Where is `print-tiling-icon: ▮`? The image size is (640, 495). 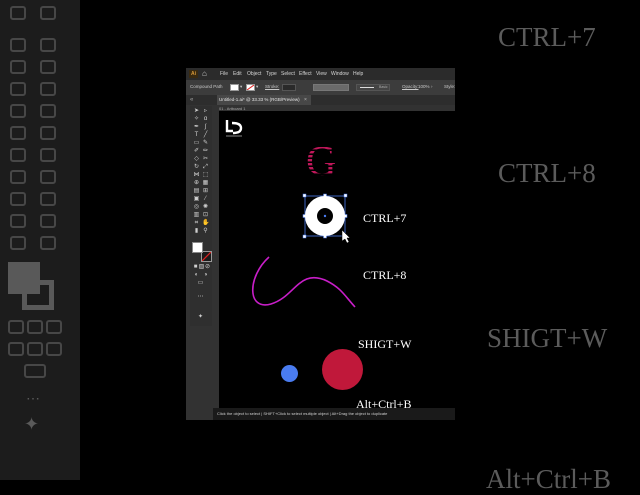
print-tiling-icon: ▮ is located at coordinates (196, 231).